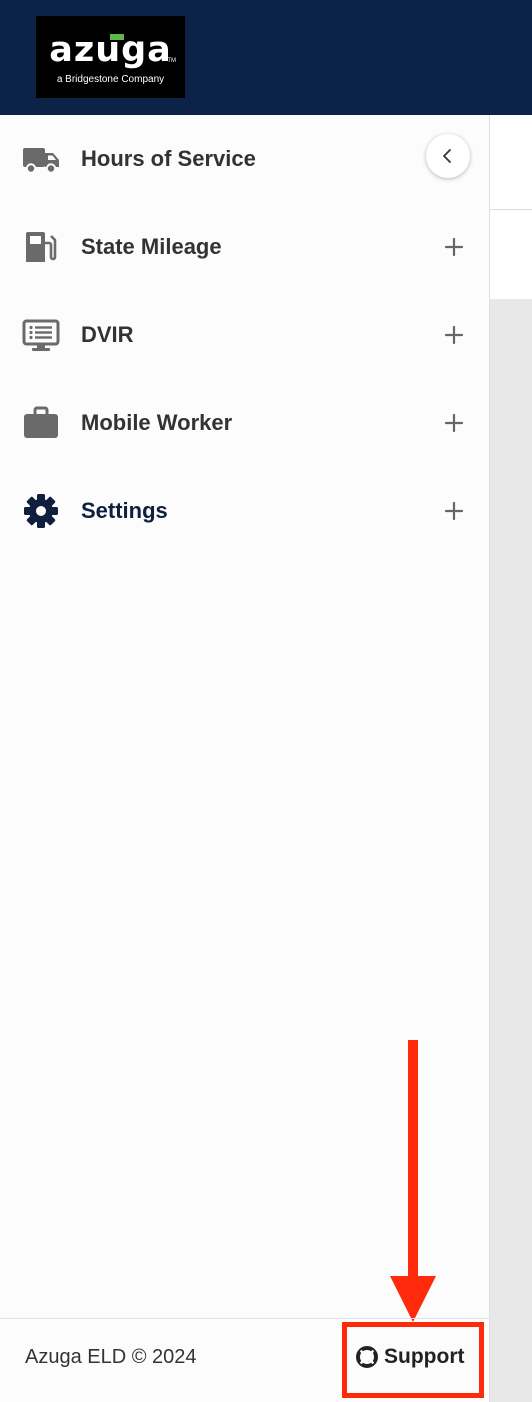  Describe the element at coordinates (245, 423) in the screenshot. I see `sidebar-item-mobile-worker: Mobile Worker` at that location.